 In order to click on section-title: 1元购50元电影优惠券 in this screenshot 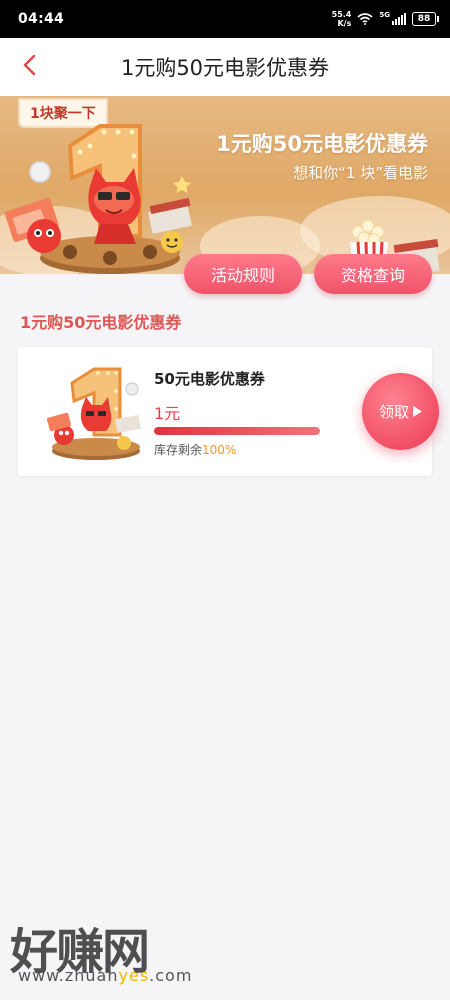, I will do `click(101, 322)`.